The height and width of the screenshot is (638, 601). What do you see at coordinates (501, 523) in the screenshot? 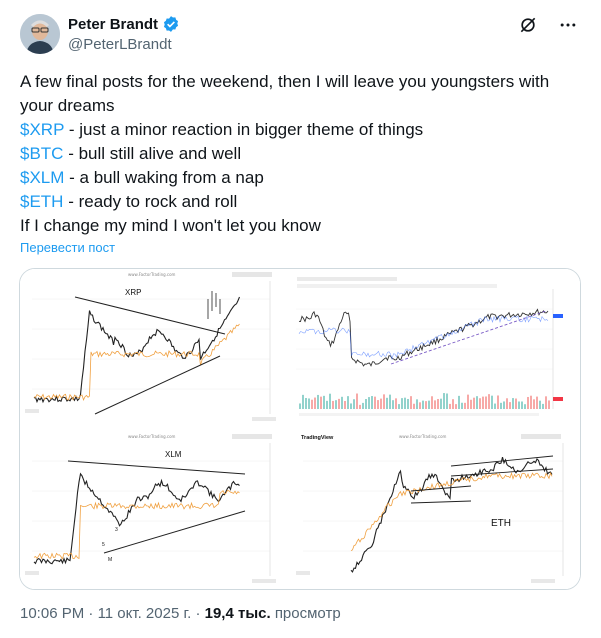
I see `chart-label-eth: ETH` at bounding box center [501, 523].